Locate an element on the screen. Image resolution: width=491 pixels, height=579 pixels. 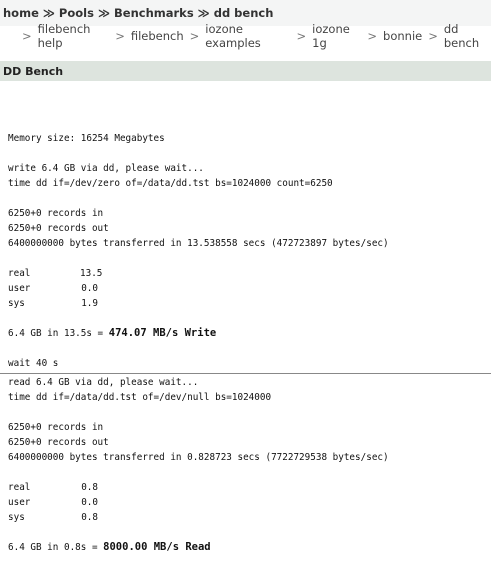
read-real-time-row: real 0.8 is located at coordinates (249, 487).